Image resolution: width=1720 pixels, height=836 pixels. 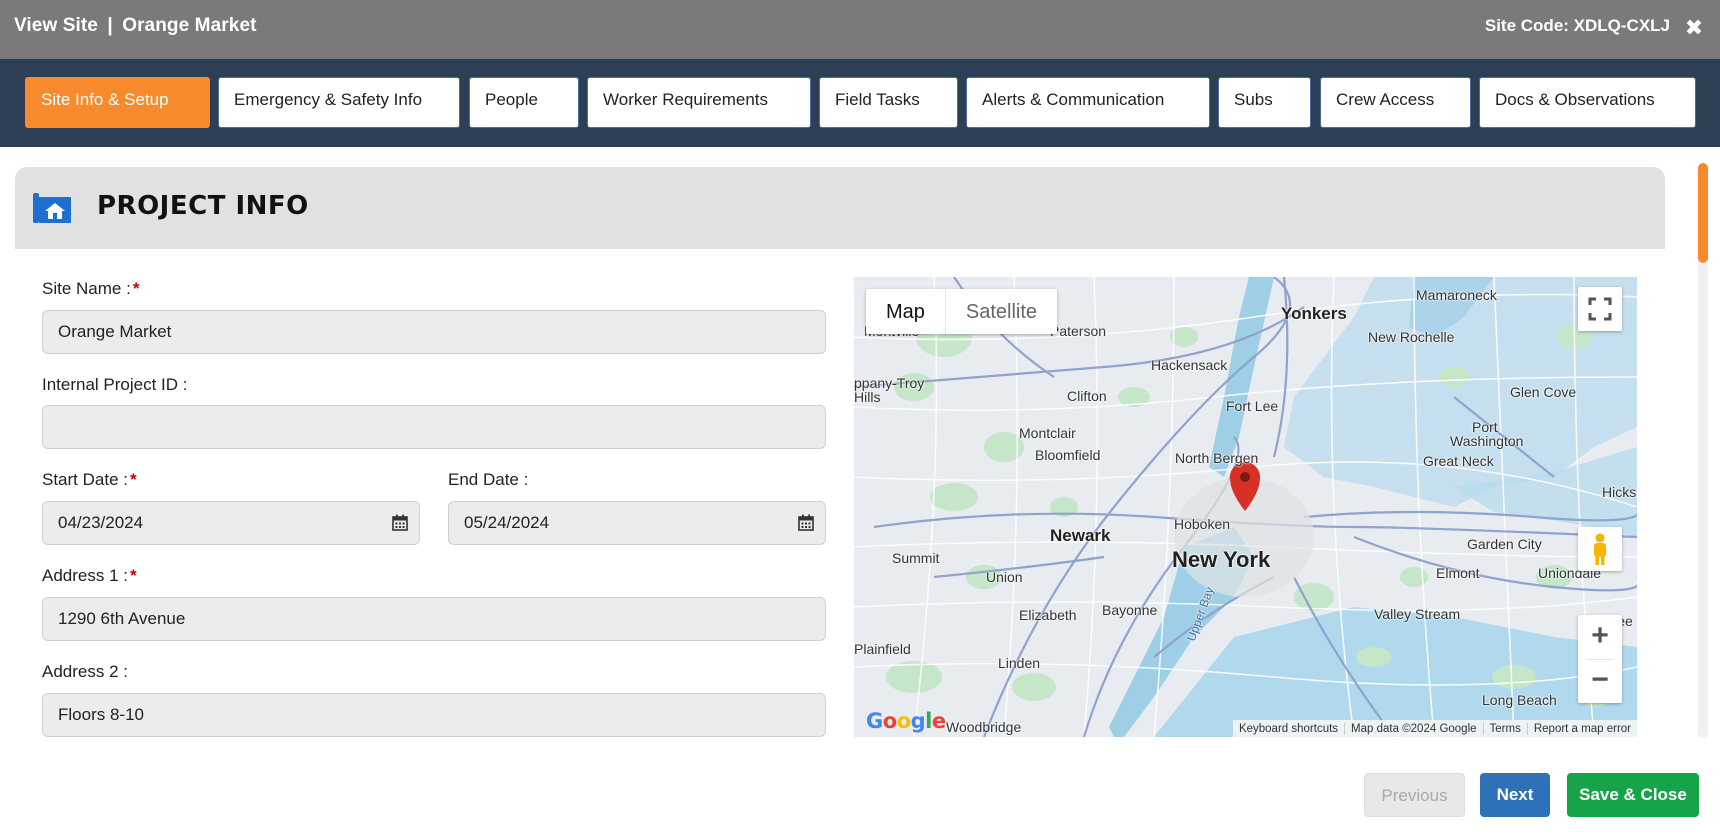 What do you see at coordinates (434, 427) in the screenshot?
I see `internal-project-id-field` at bounding box center [434, 427].